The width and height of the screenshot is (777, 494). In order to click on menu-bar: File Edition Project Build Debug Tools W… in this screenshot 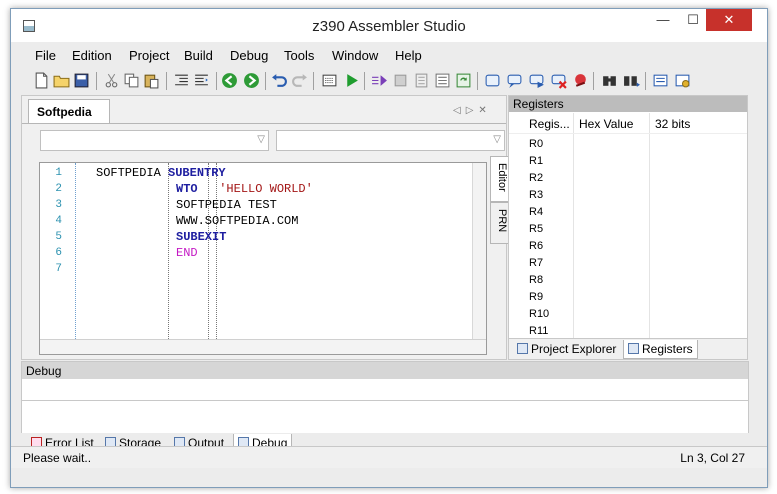, I will do `click(389, 56)`.